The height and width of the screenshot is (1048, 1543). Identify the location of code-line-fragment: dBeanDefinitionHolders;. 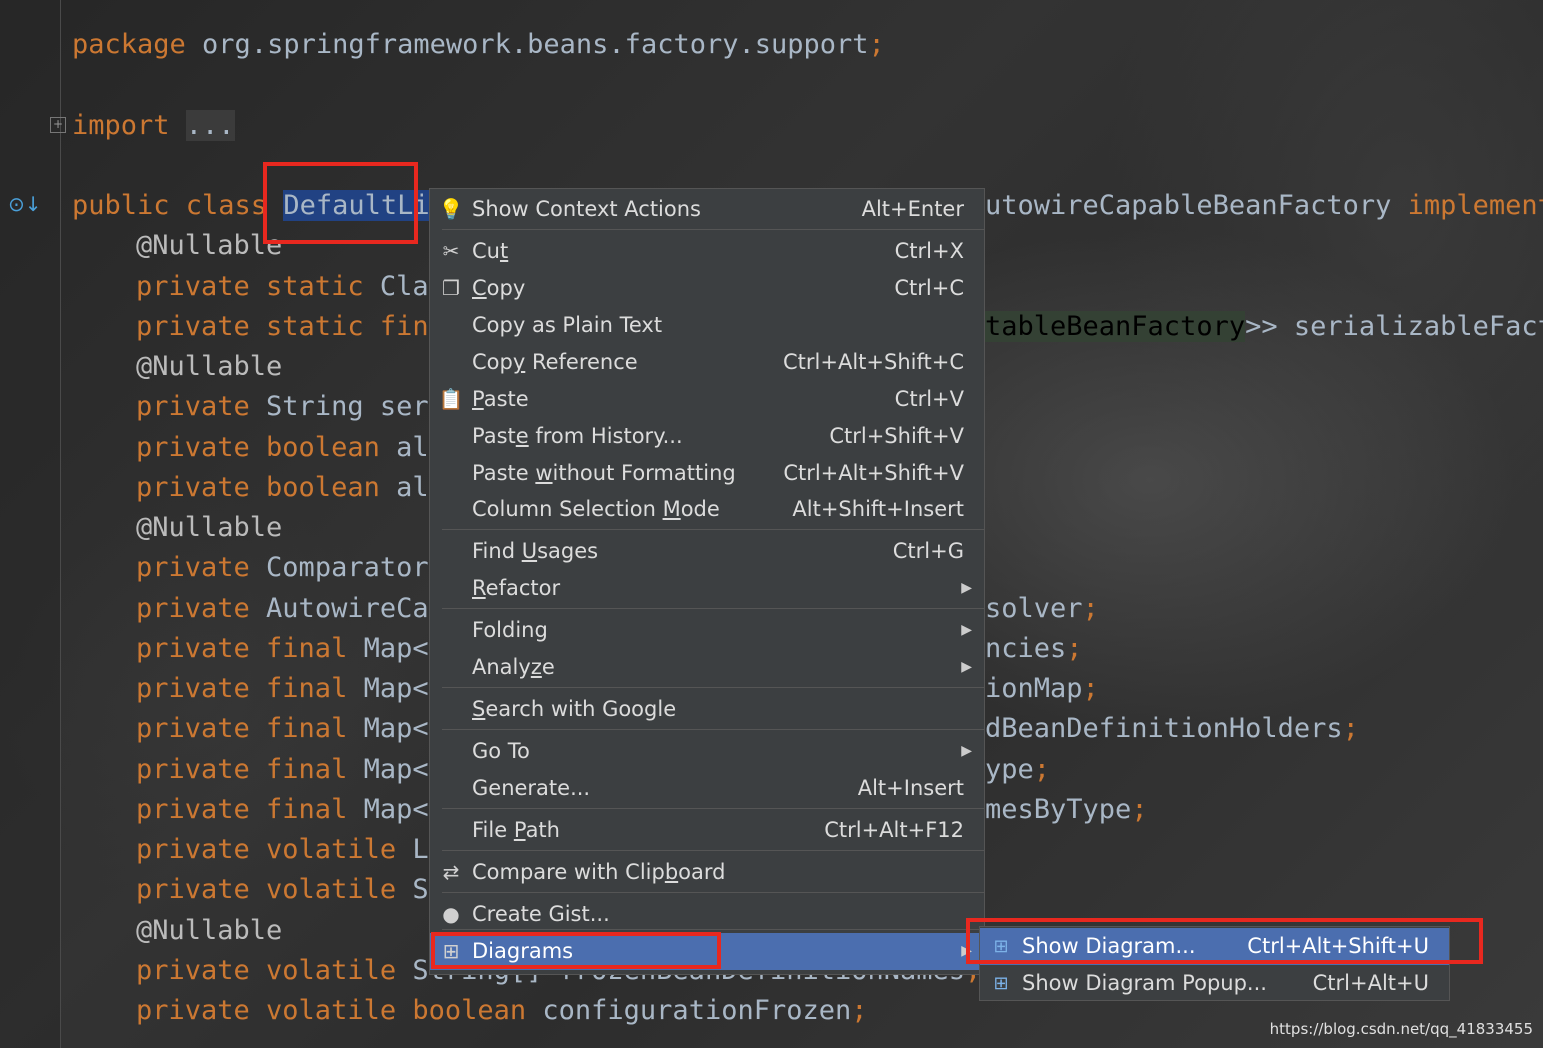
(1172, 729).